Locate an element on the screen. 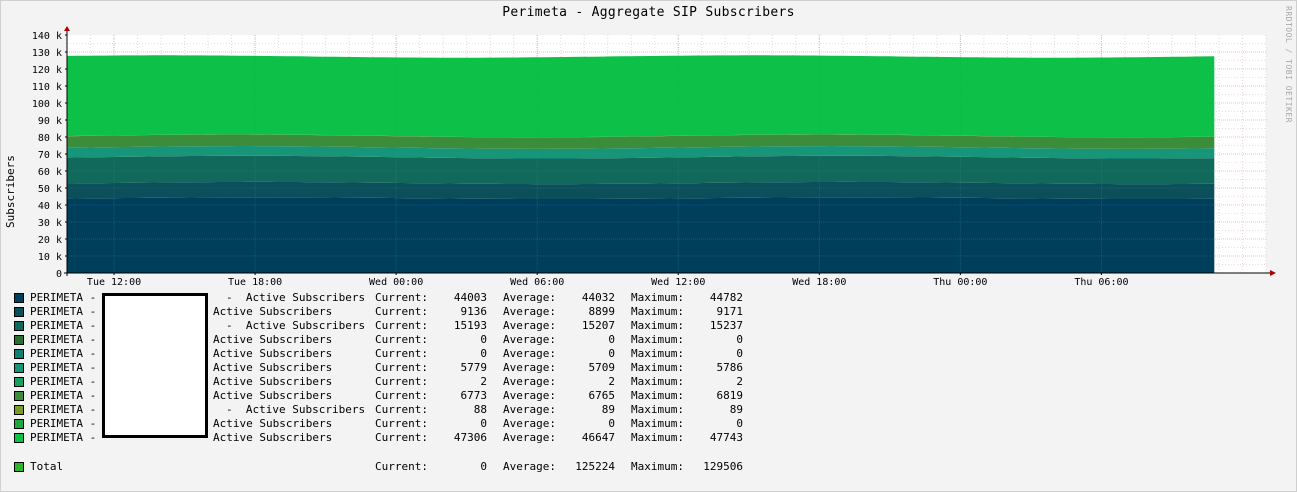 This screenshot has width=1297, height=492. current-value: 6773 is located at coordinates (474, 395).